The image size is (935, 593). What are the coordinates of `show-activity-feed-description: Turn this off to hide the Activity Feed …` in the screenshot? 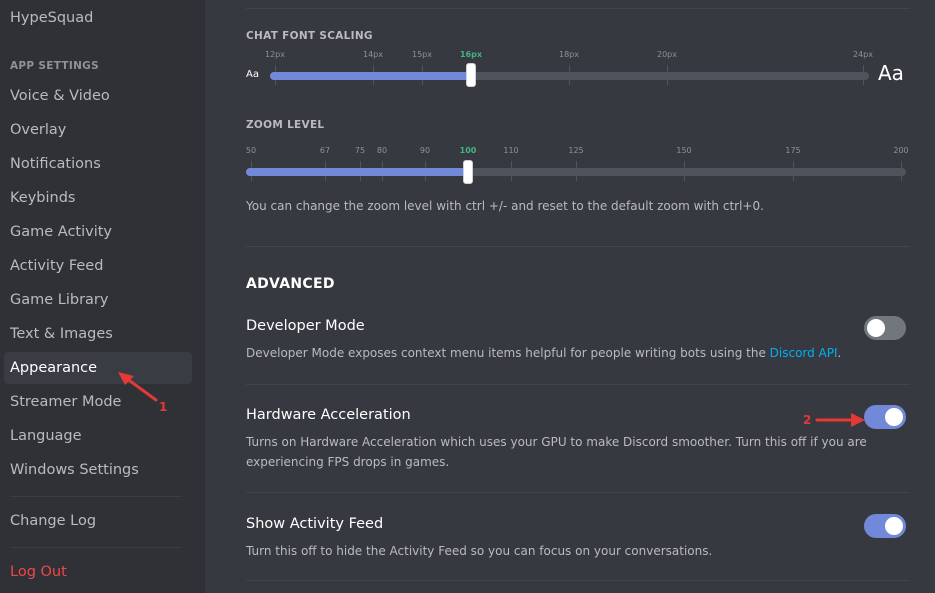 It's located at (479, 551).